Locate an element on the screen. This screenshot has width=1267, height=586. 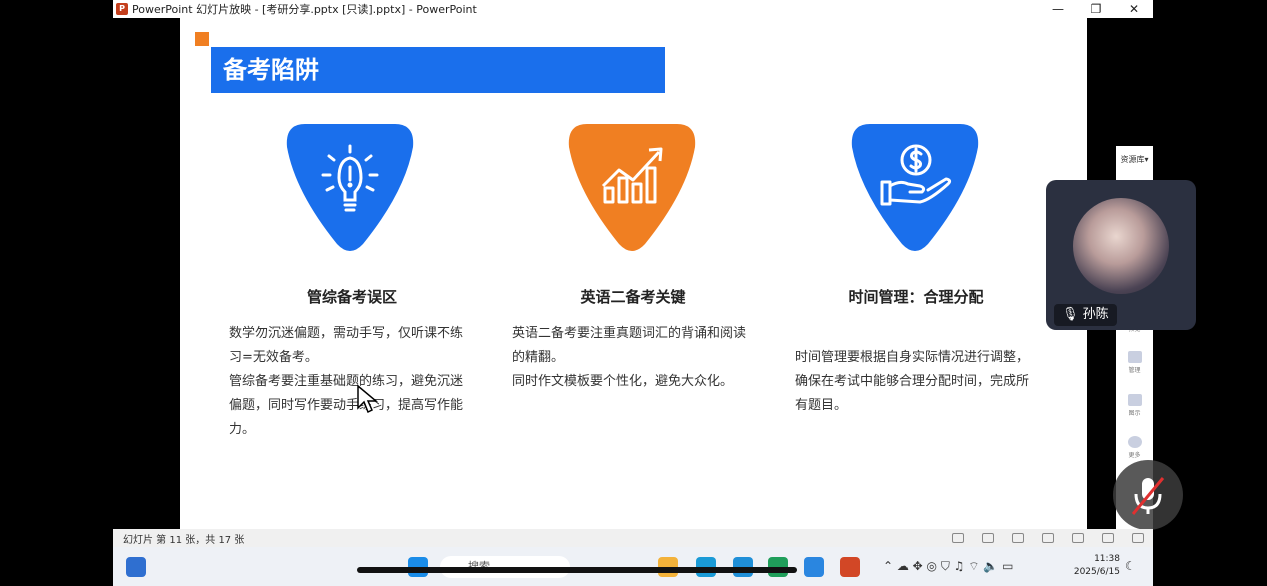
growth-chart-icon is located at coordinates (632, 187).